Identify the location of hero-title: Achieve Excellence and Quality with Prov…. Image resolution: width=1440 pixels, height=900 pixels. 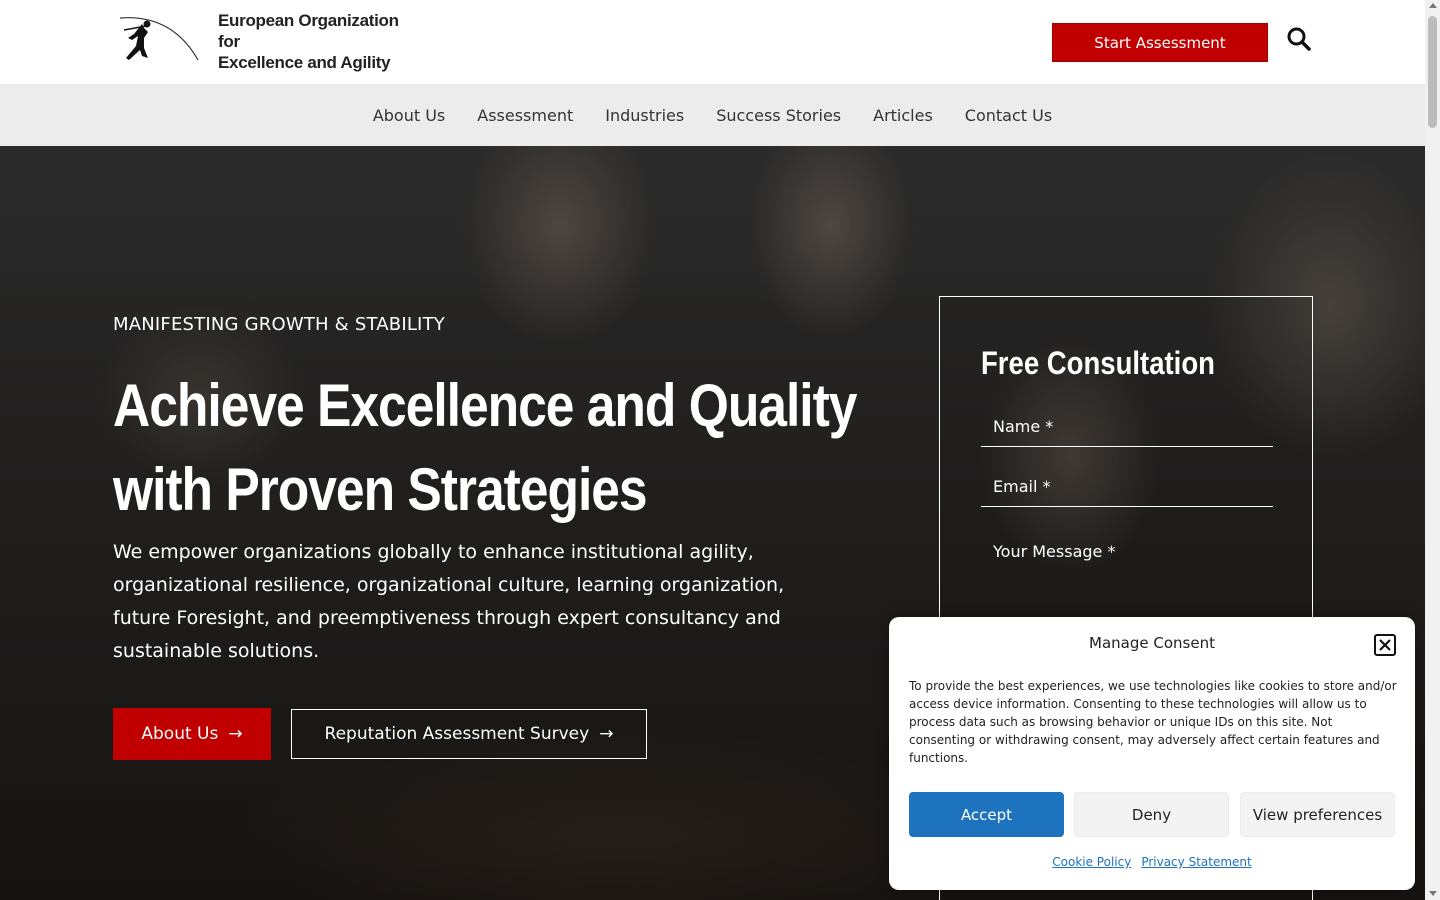
(485, 447).